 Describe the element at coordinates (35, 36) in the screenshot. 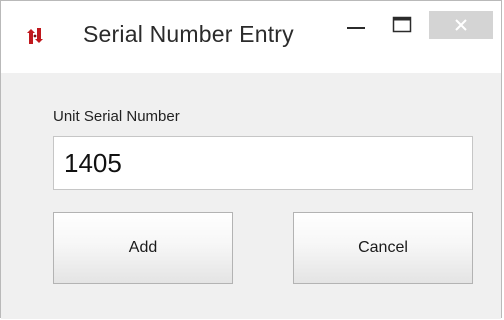

I see `app-icon` at that location.